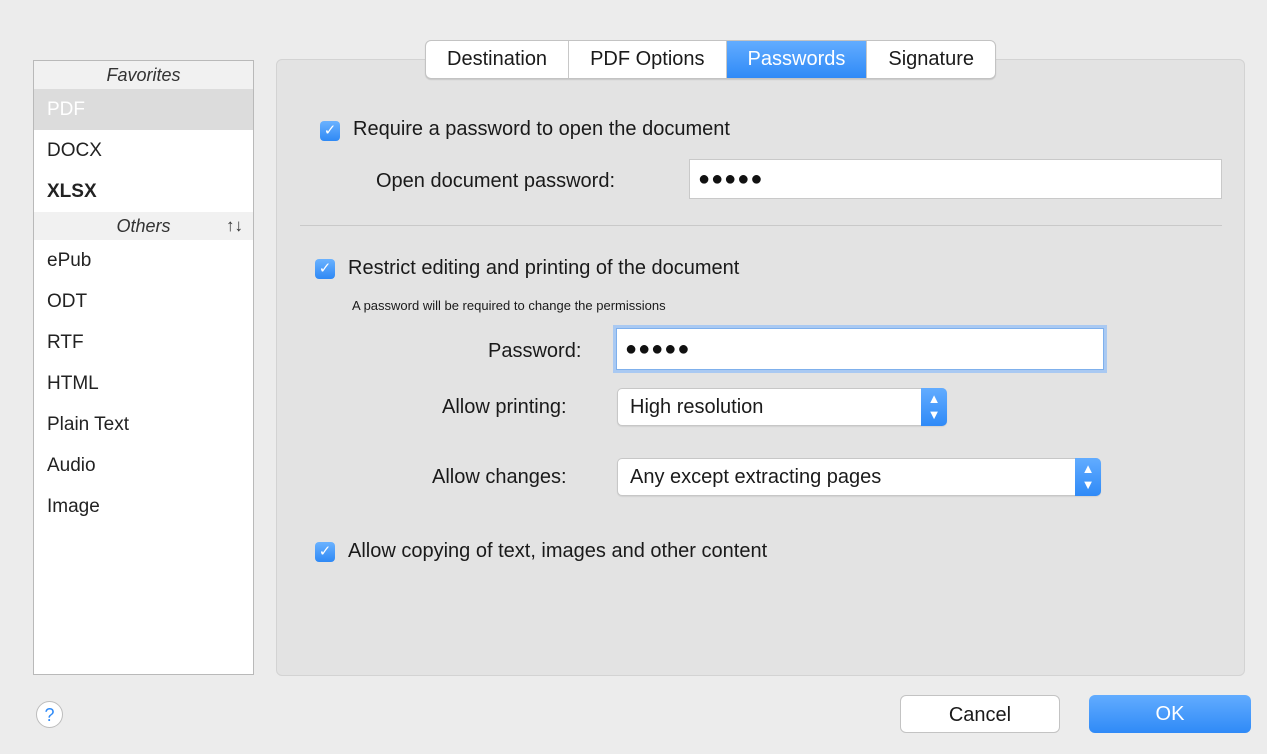  I want to click on allow-printing-select: High resolution ▲ ▼, so click(782, 407).